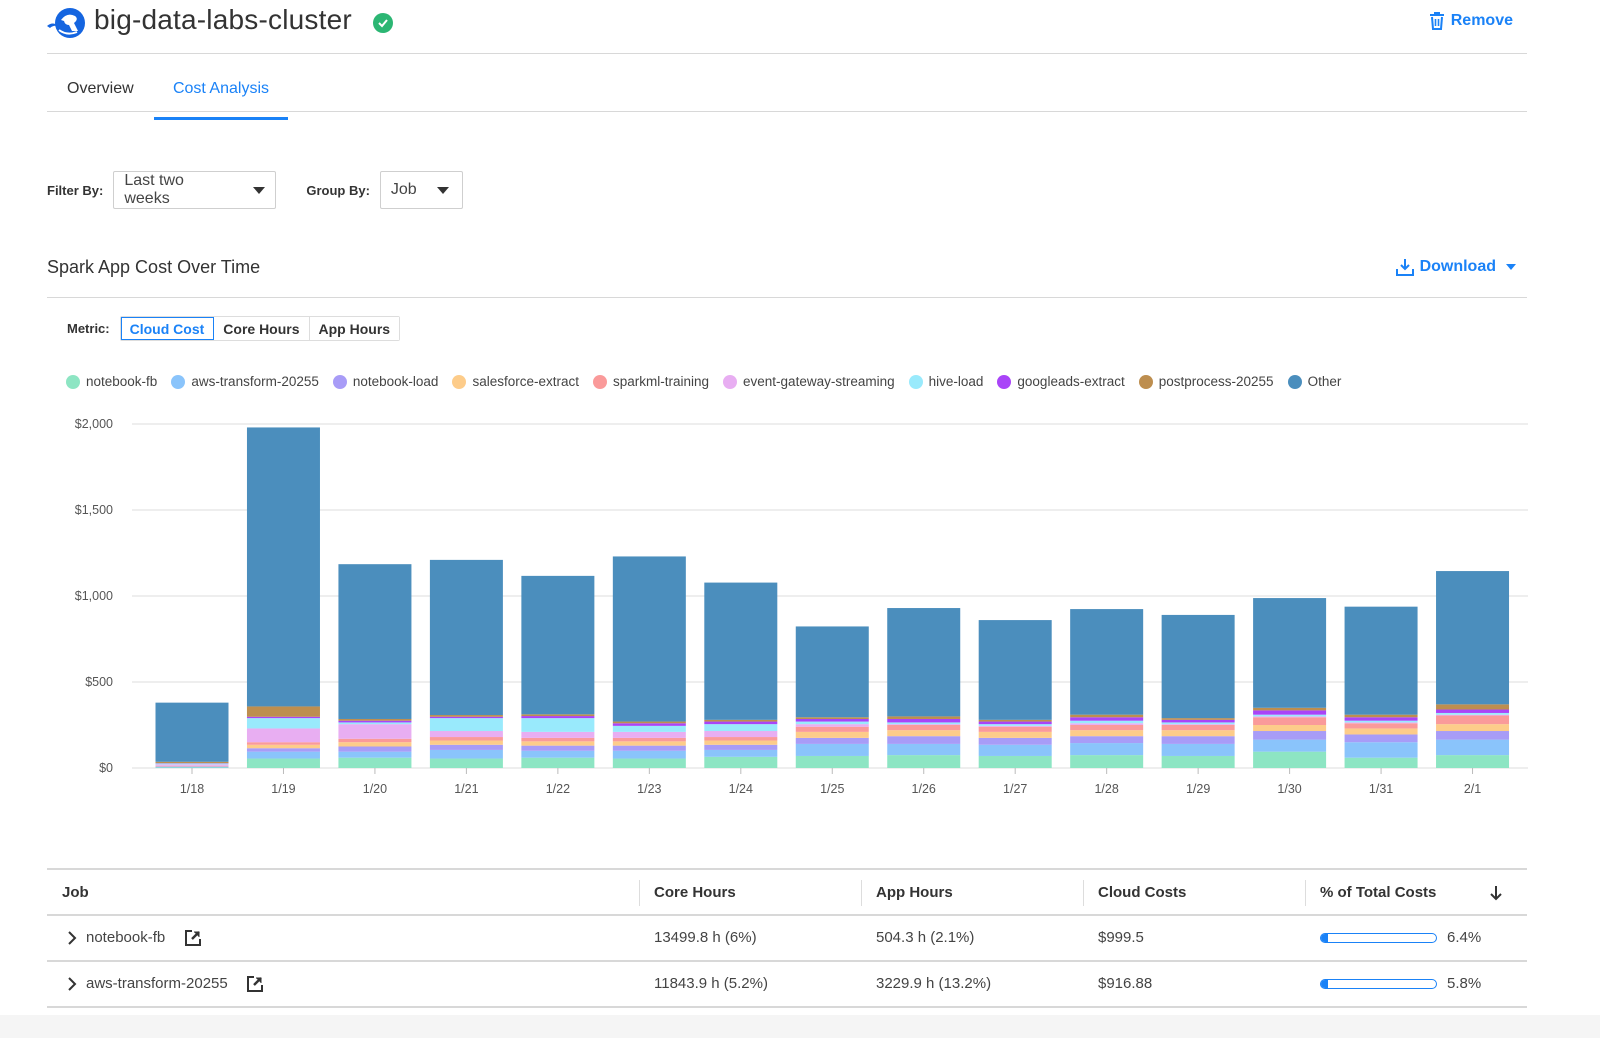 The image size is (1600, 1038). I want to click on col-header-job: Job, so click(75, 892).